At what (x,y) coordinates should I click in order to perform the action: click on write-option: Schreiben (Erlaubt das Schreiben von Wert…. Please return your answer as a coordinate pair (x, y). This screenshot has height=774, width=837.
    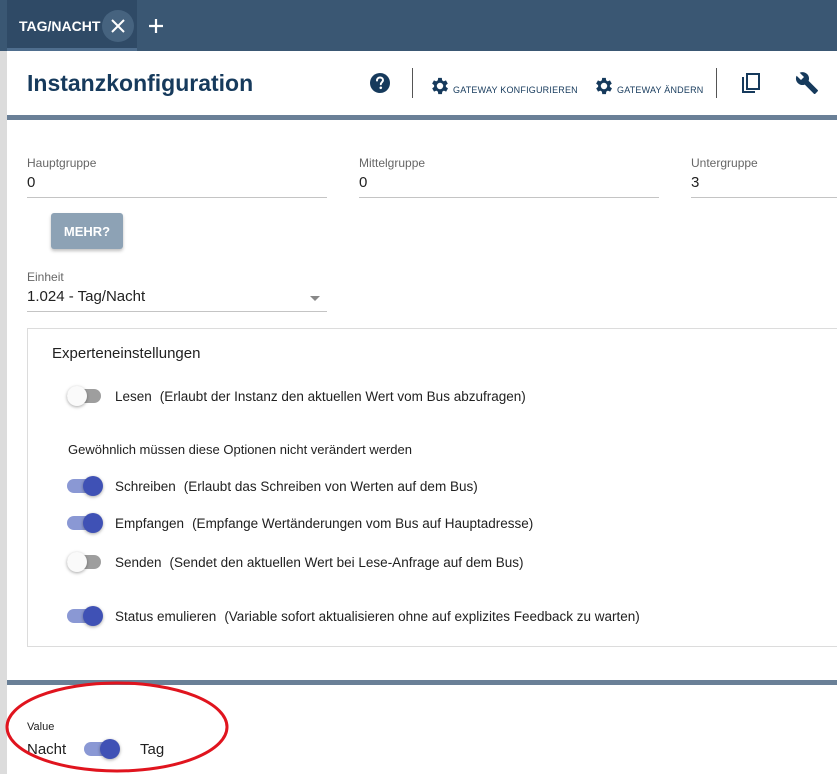
    Looking at the image, I should click on (272, 486).